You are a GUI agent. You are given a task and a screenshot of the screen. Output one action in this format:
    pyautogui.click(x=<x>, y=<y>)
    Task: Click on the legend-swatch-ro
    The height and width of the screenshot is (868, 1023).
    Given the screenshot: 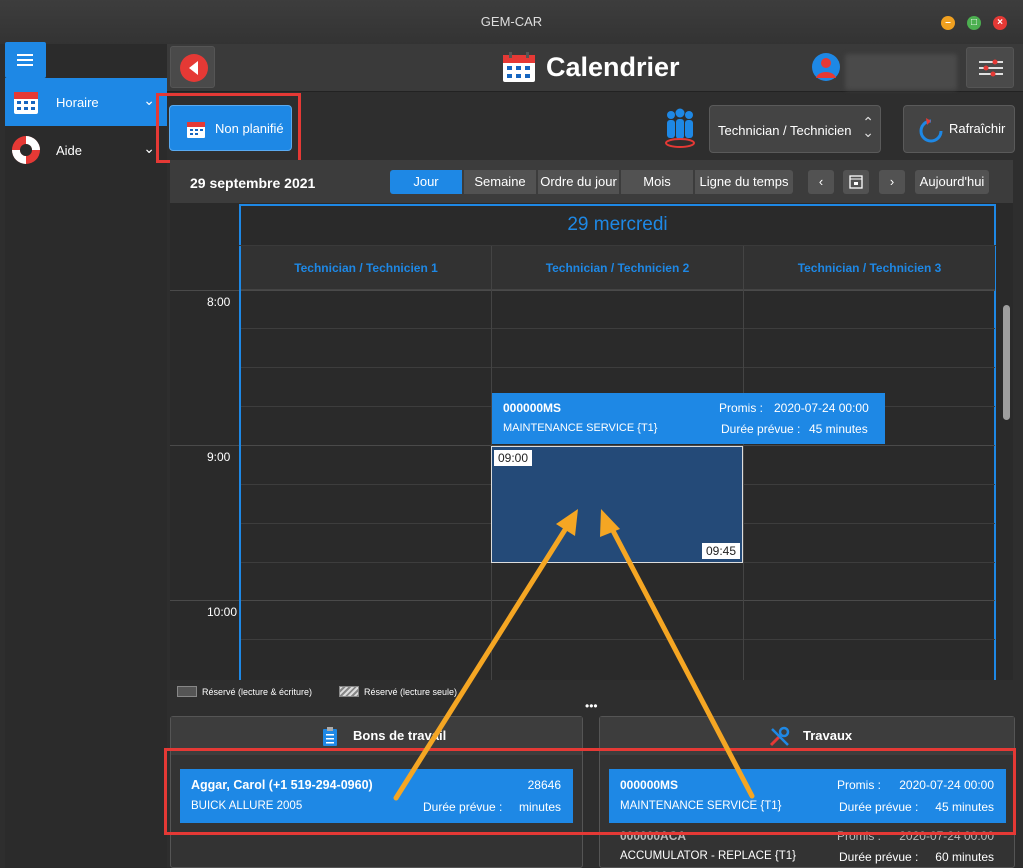 What is the action you would take?
    pyautogui.click(x=349, y=691)
    